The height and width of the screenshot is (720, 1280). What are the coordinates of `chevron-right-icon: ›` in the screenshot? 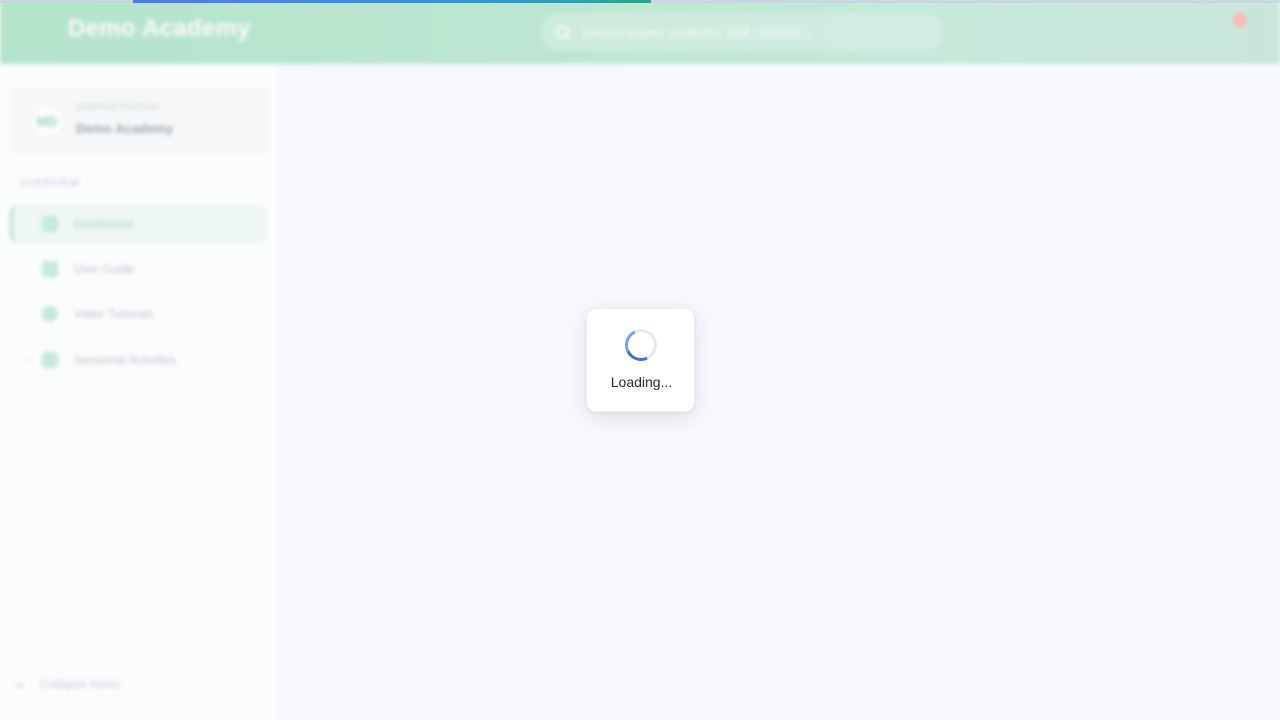 It's located at (28, 359).